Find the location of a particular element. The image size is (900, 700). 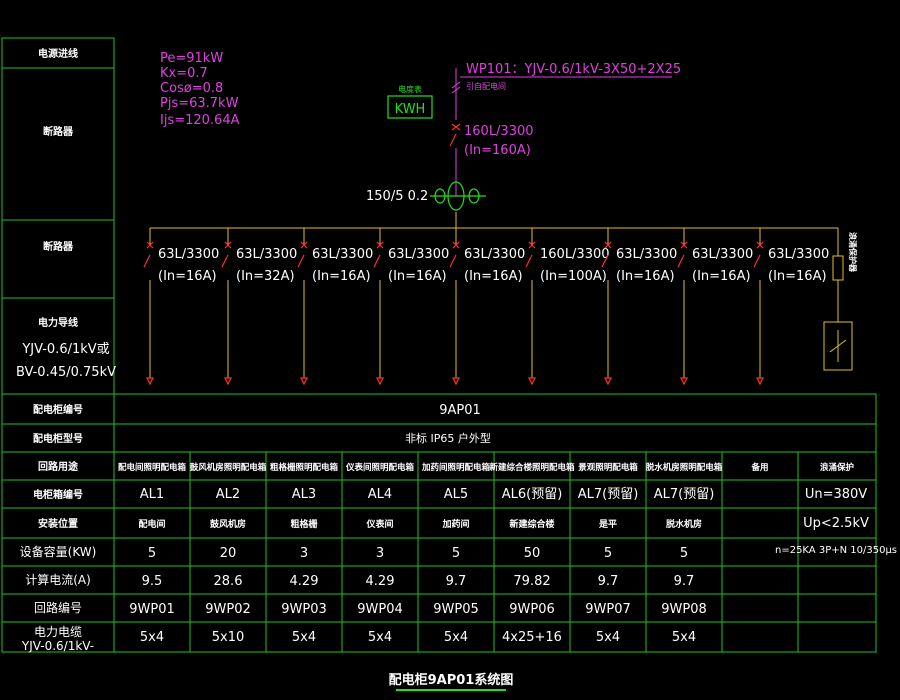

box-no-8: AL7(预留) is located at coordinates (684, 494).